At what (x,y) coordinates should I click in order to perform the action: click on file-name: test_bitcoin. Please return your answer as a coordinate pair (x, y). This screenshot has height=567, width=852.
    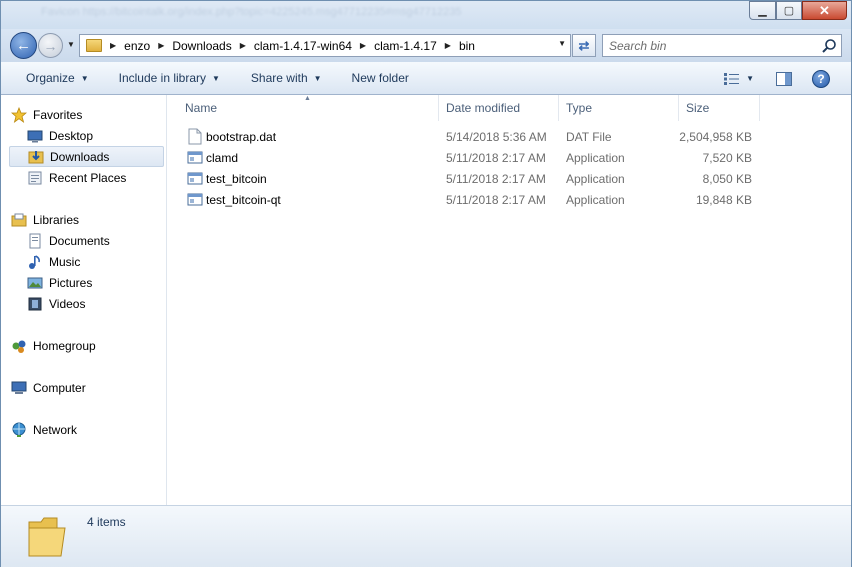
    Looking at the image, I should click on (236, 178).